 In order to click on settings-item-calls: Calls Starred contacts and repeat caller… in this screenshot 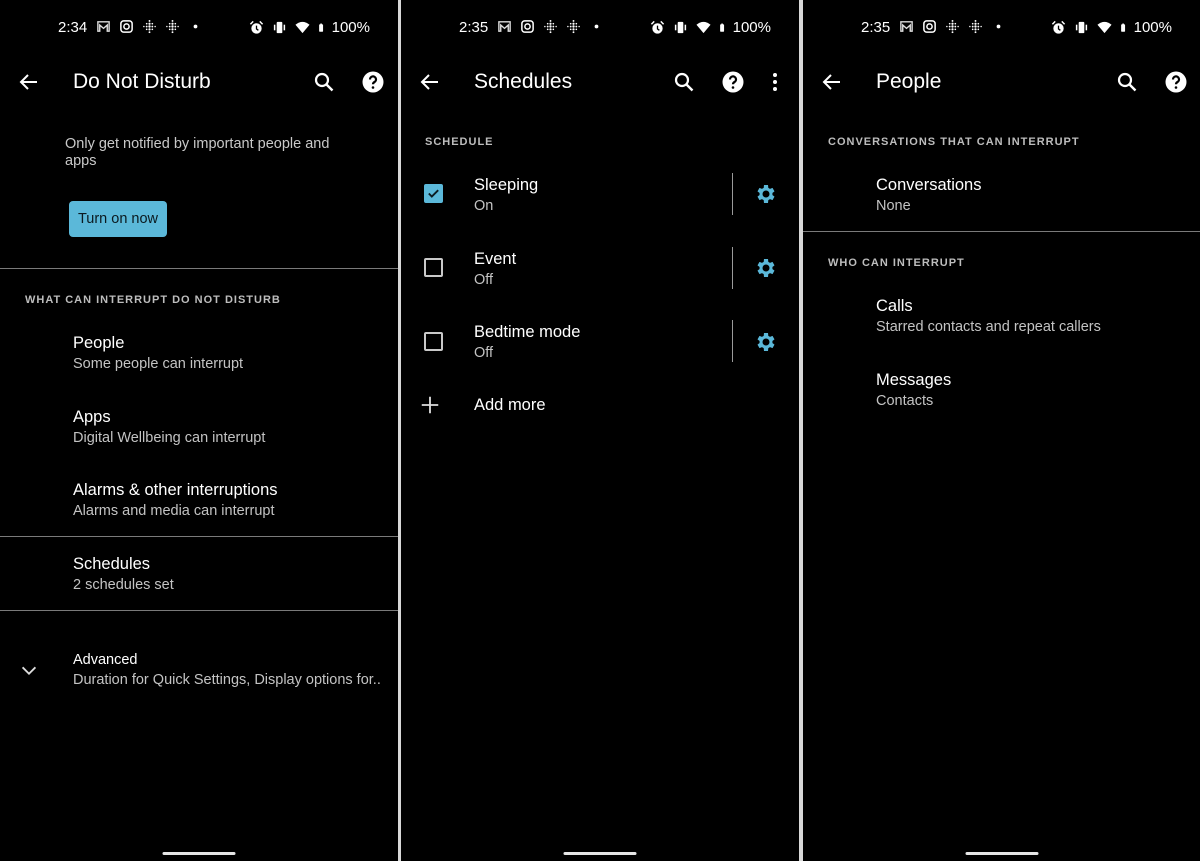, I will do `click(1001, 330)`.